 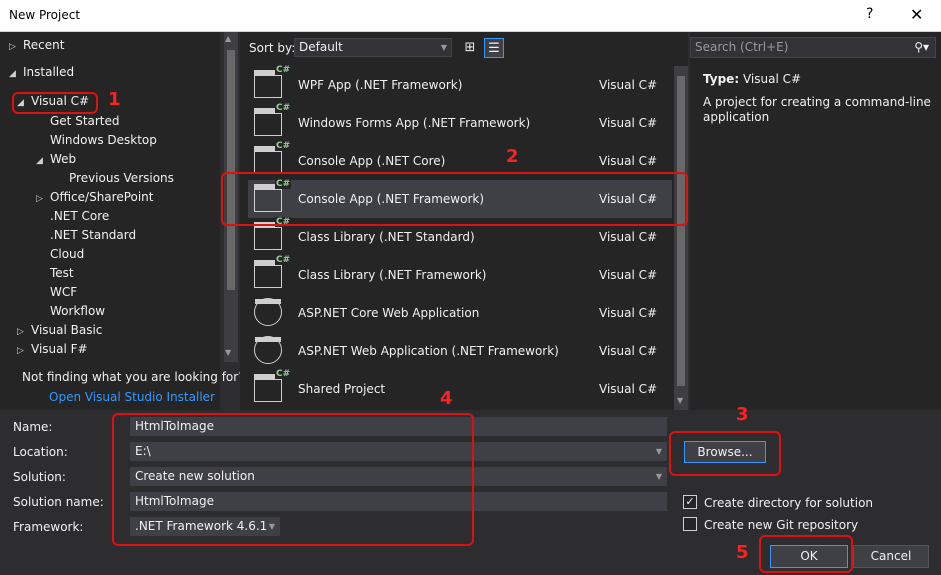 I want to click on template-item: ASP.NET Core Web Application Visual C#, so click(x=460, y=313).